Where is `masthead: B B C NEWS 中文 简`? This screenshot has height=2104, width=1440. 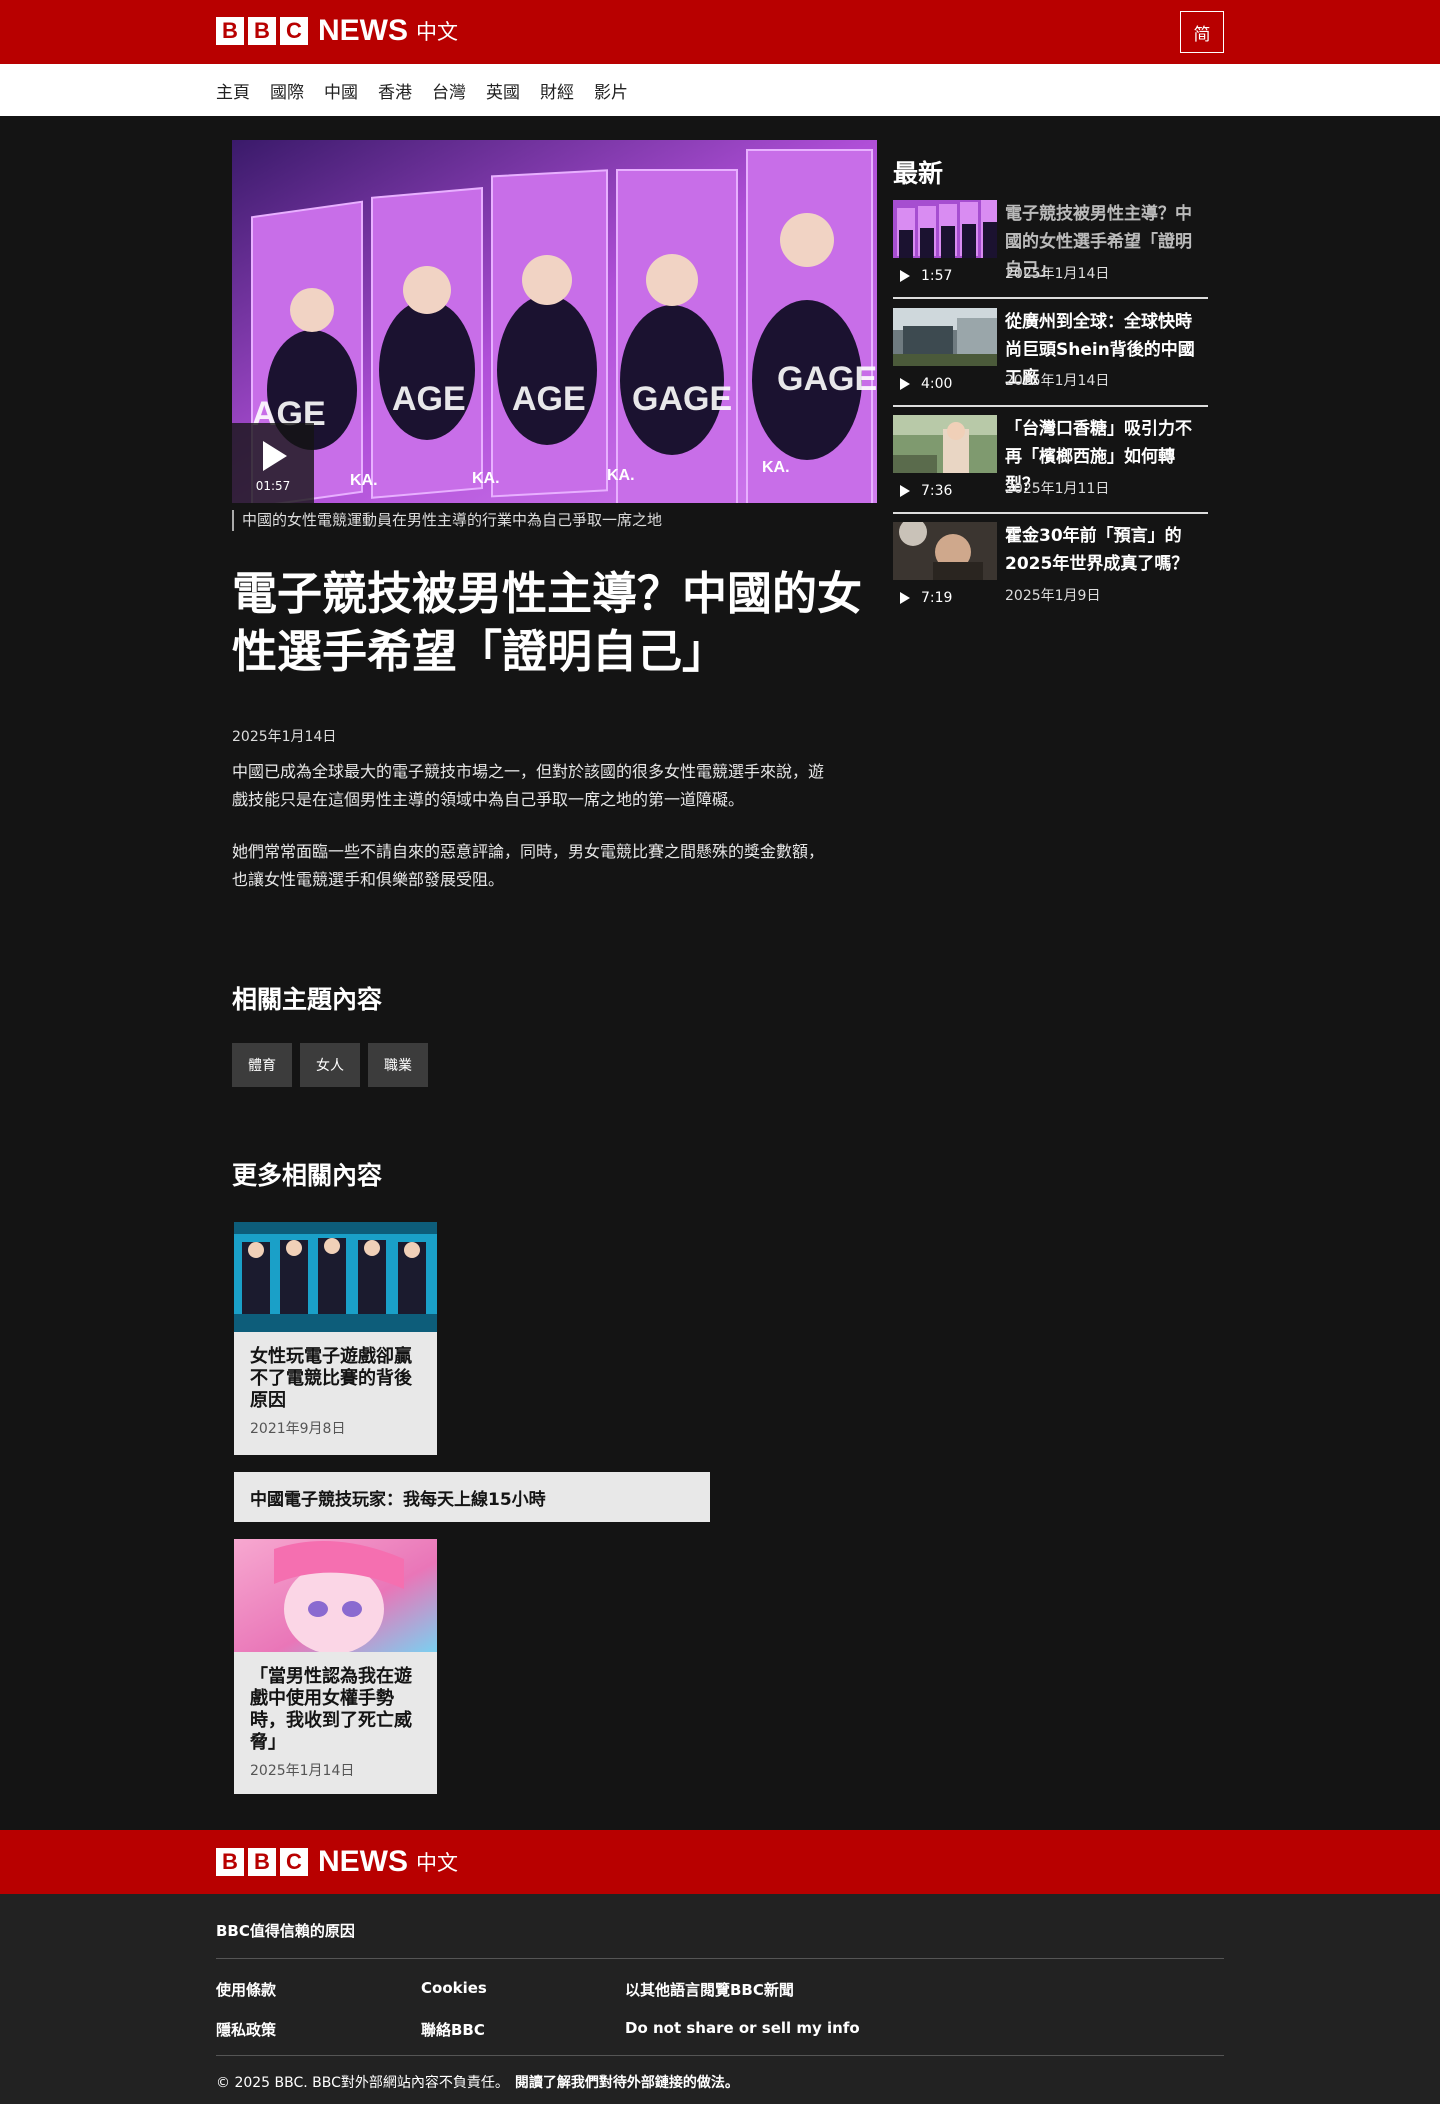
masthead: B B C NEWS 中文 简 is located at coordinates (720, 32).